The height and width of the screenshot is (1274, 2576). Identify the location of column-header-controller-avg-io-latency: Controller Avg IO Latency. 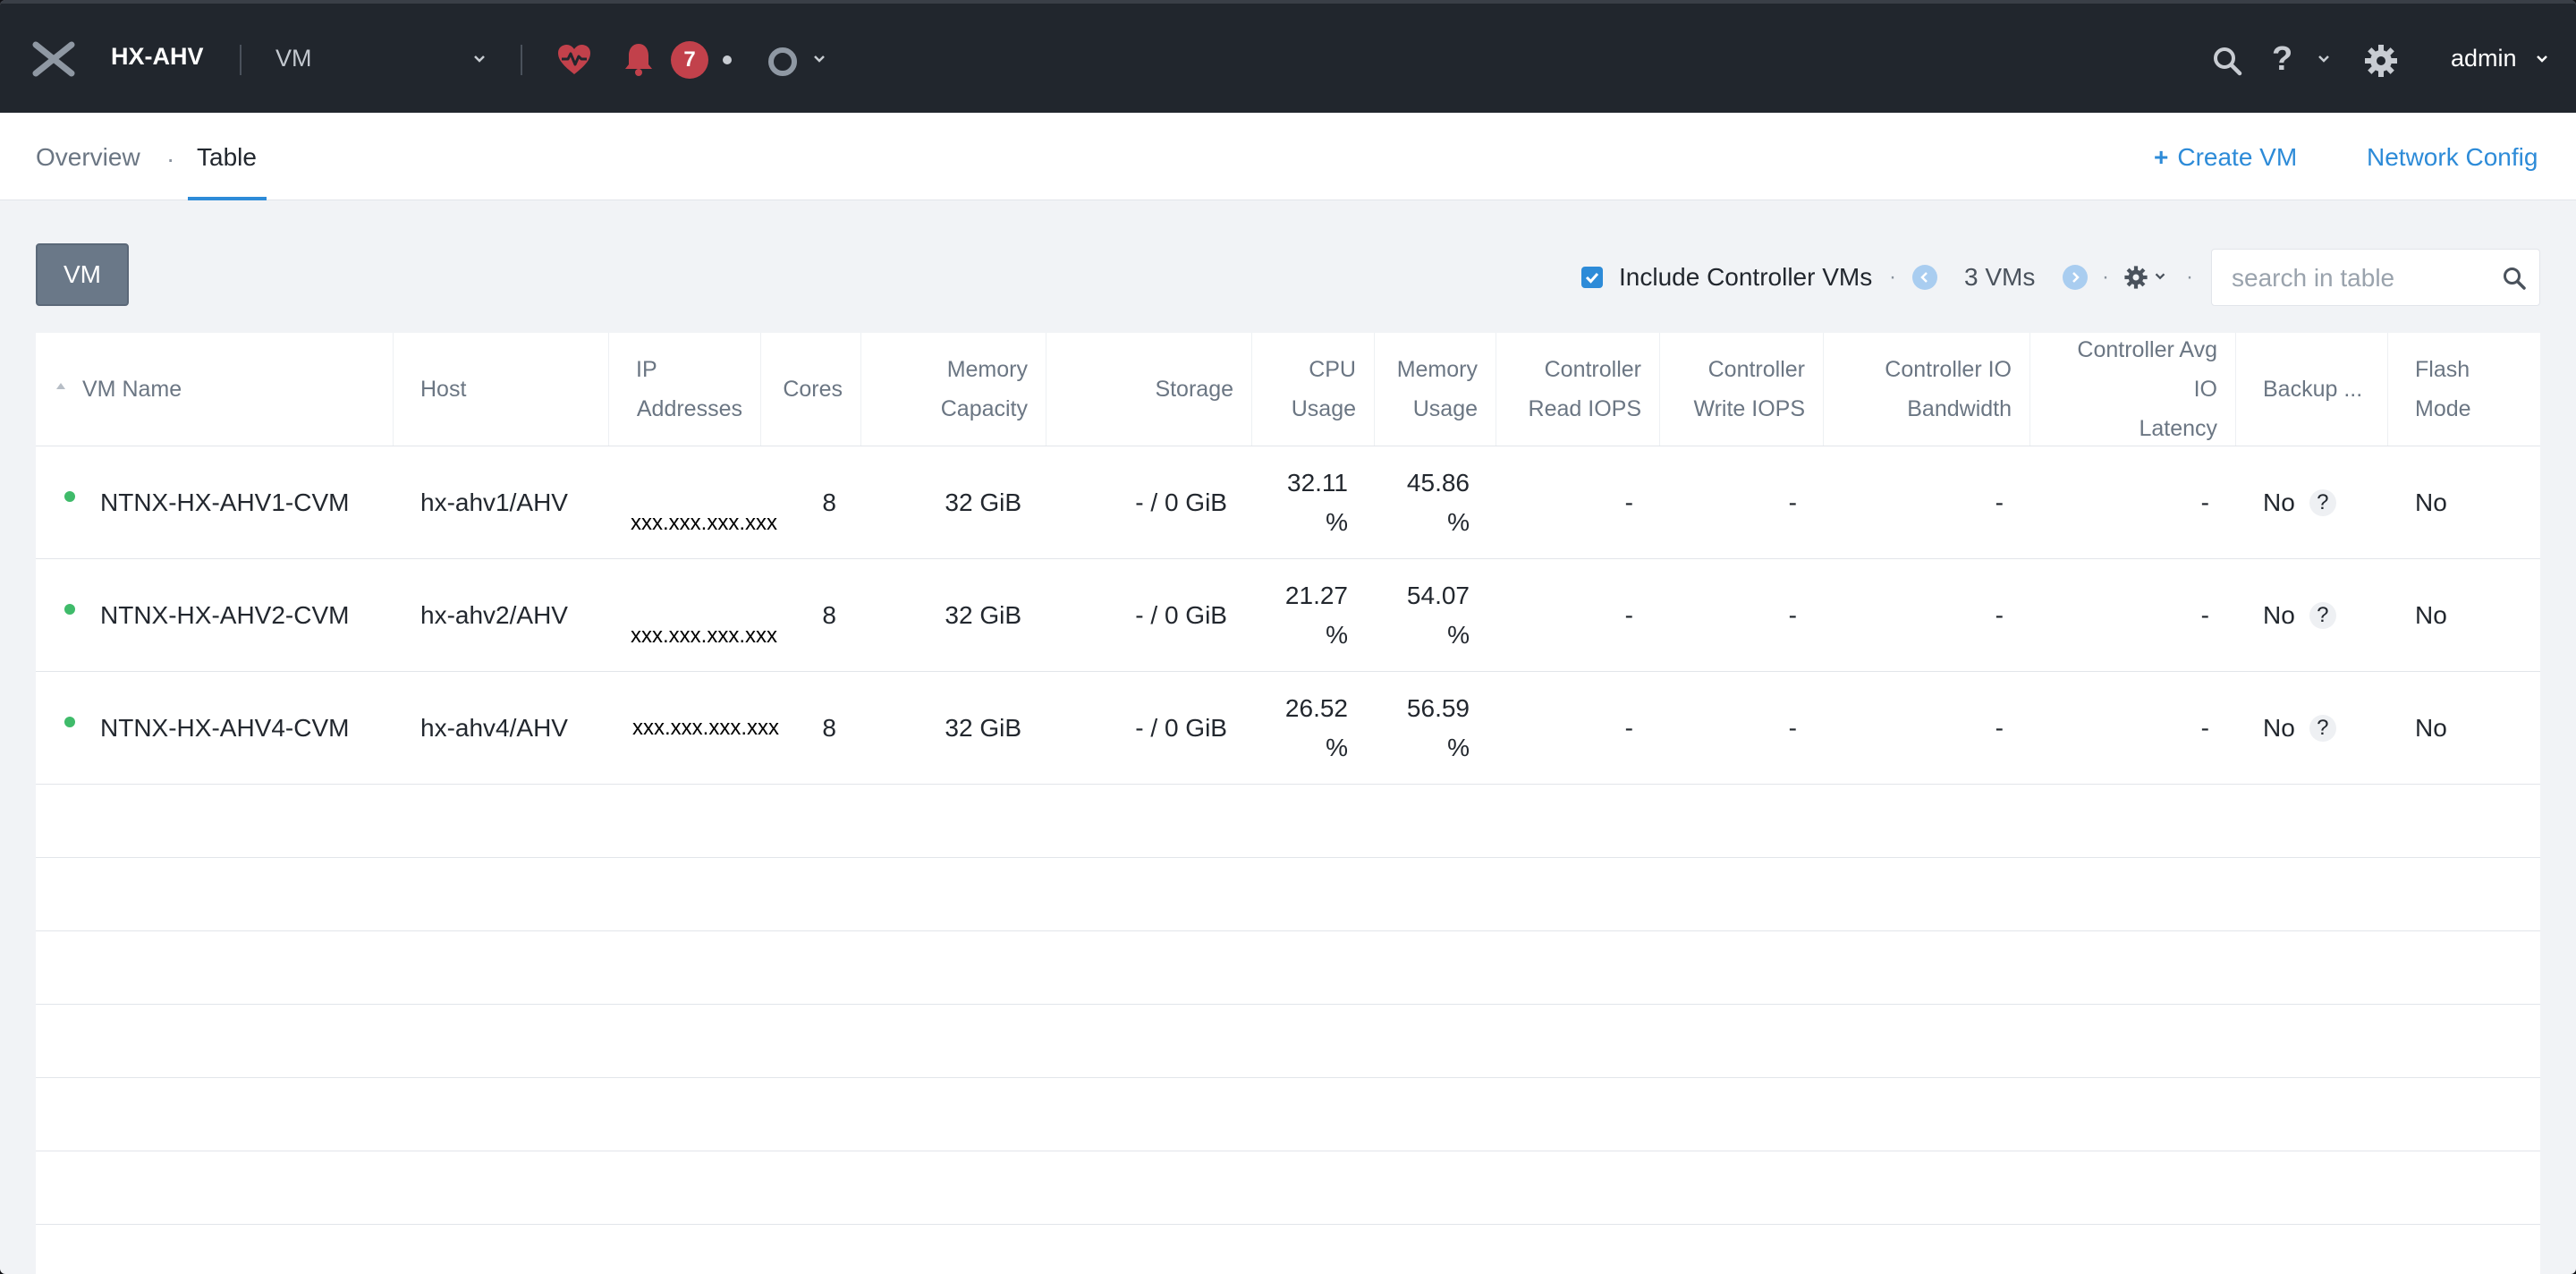
(2133, 389).